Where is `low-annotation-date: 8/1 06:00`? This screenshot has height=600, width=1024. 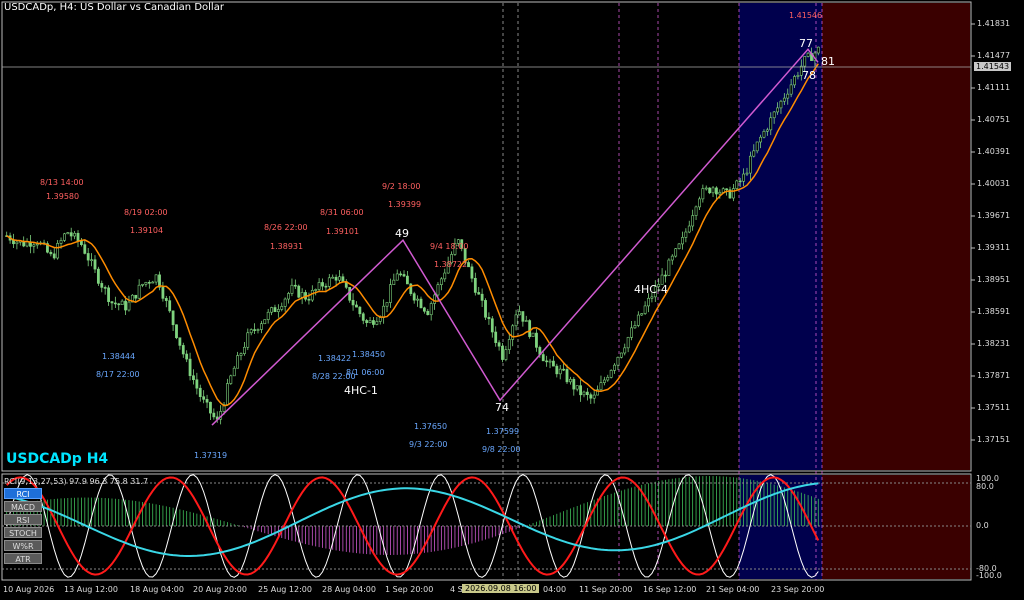
low-annotation-date: 8/1 06:00 is located at coordinates (365, 372).